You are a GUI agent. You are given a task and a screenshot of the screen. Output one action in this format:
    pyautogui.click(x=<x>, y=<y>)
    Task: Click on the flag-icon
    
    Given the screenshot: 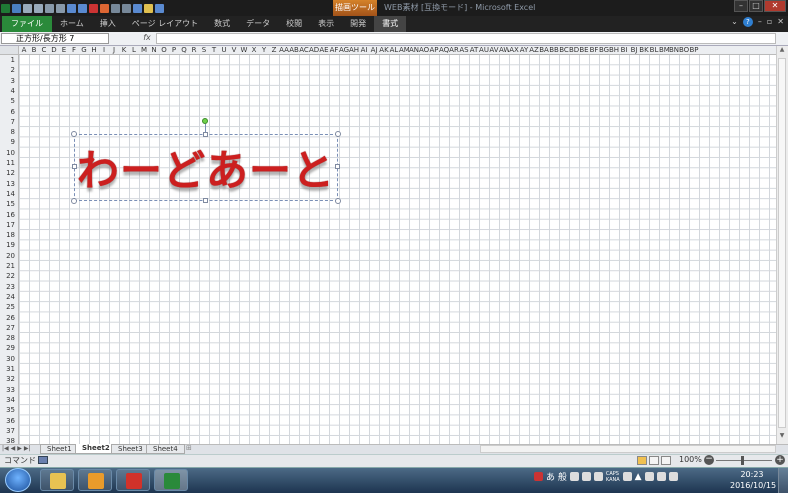 What is the action you would take?
    pyautogui.click(x=649, y=476)
    